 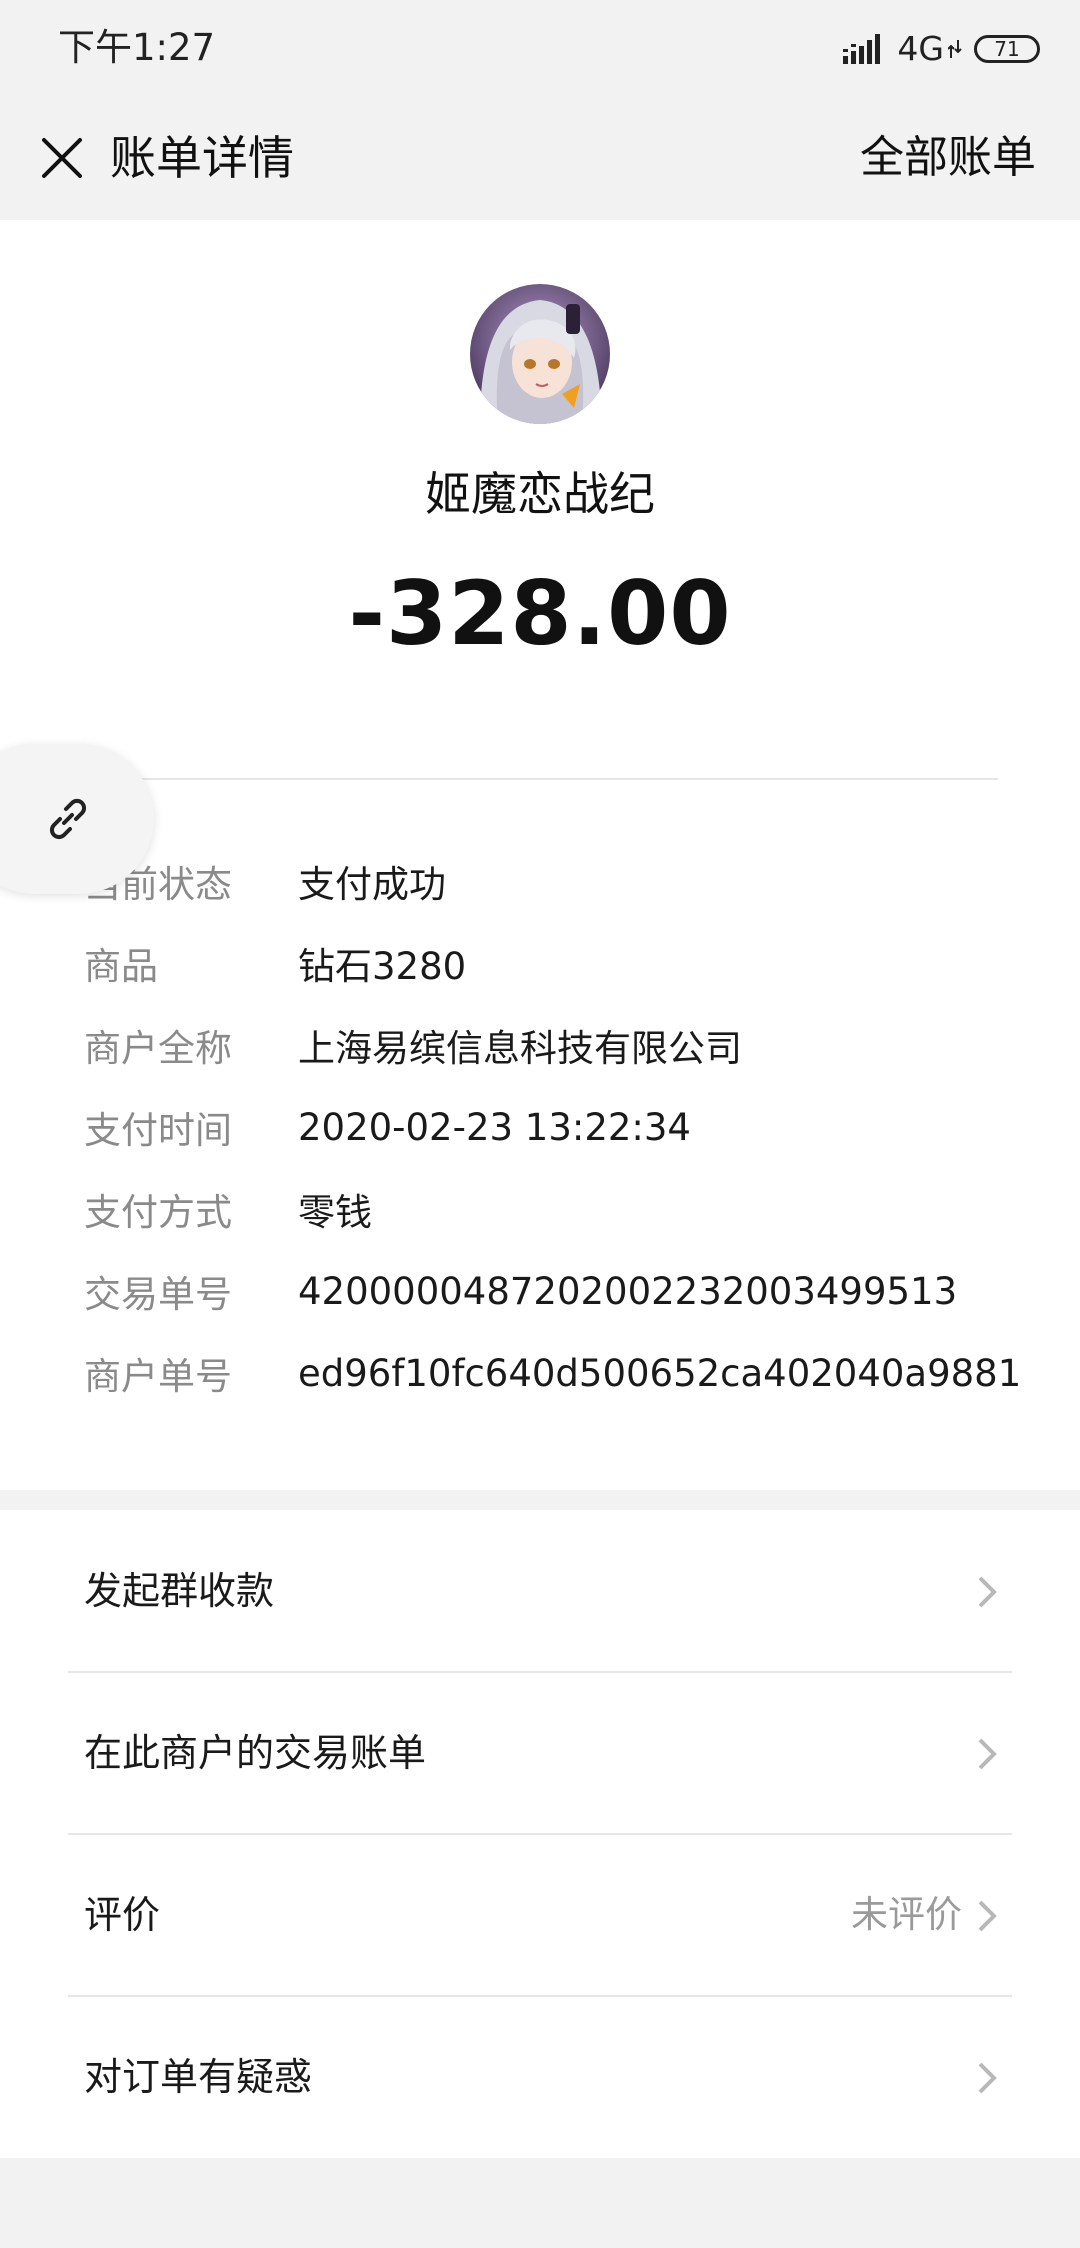 What do you see at coordinates (137, 47) in the screenshot?
I see `status-time: 下午1:27` at bounding box center [137, 47].